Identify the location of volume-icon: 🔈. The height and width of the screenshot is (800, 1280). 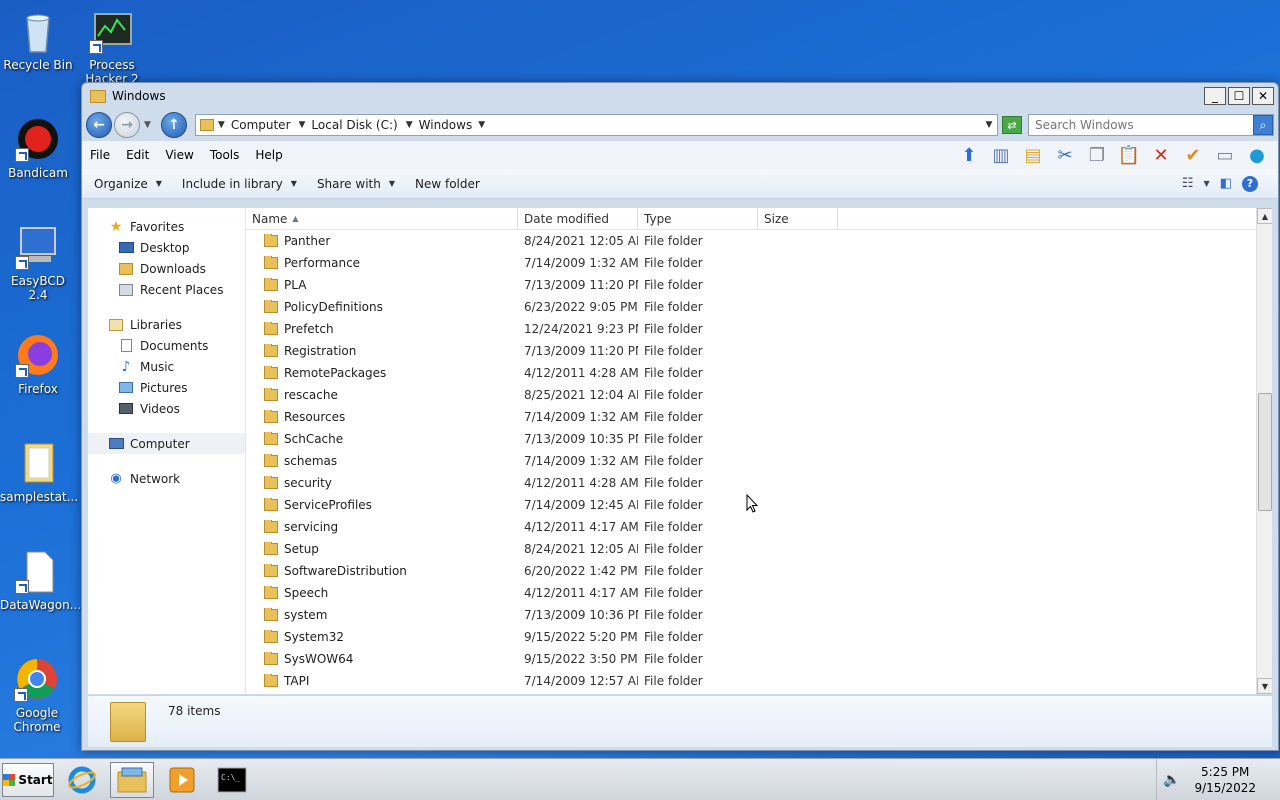
(1171, 780).